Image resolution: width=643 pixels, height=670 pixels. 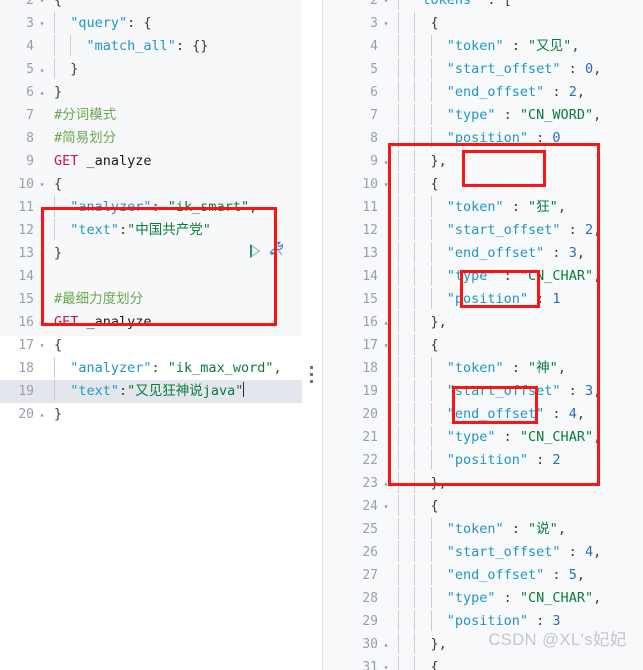 I want to click on code-line: 21 "type" : "CN_CHAR",, so click(x=482, y=437).